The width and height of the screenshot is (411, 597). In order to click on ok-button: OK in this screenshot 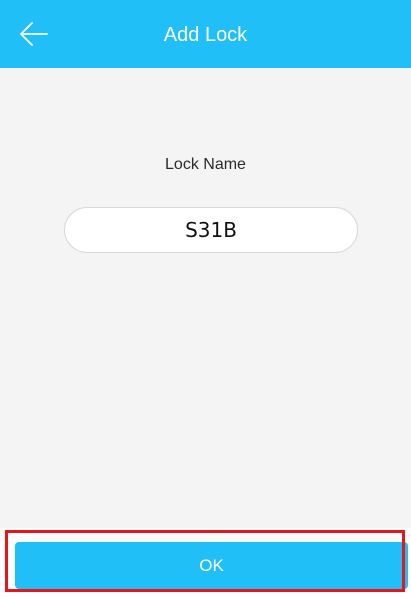, I will do `click(211, 565)`.